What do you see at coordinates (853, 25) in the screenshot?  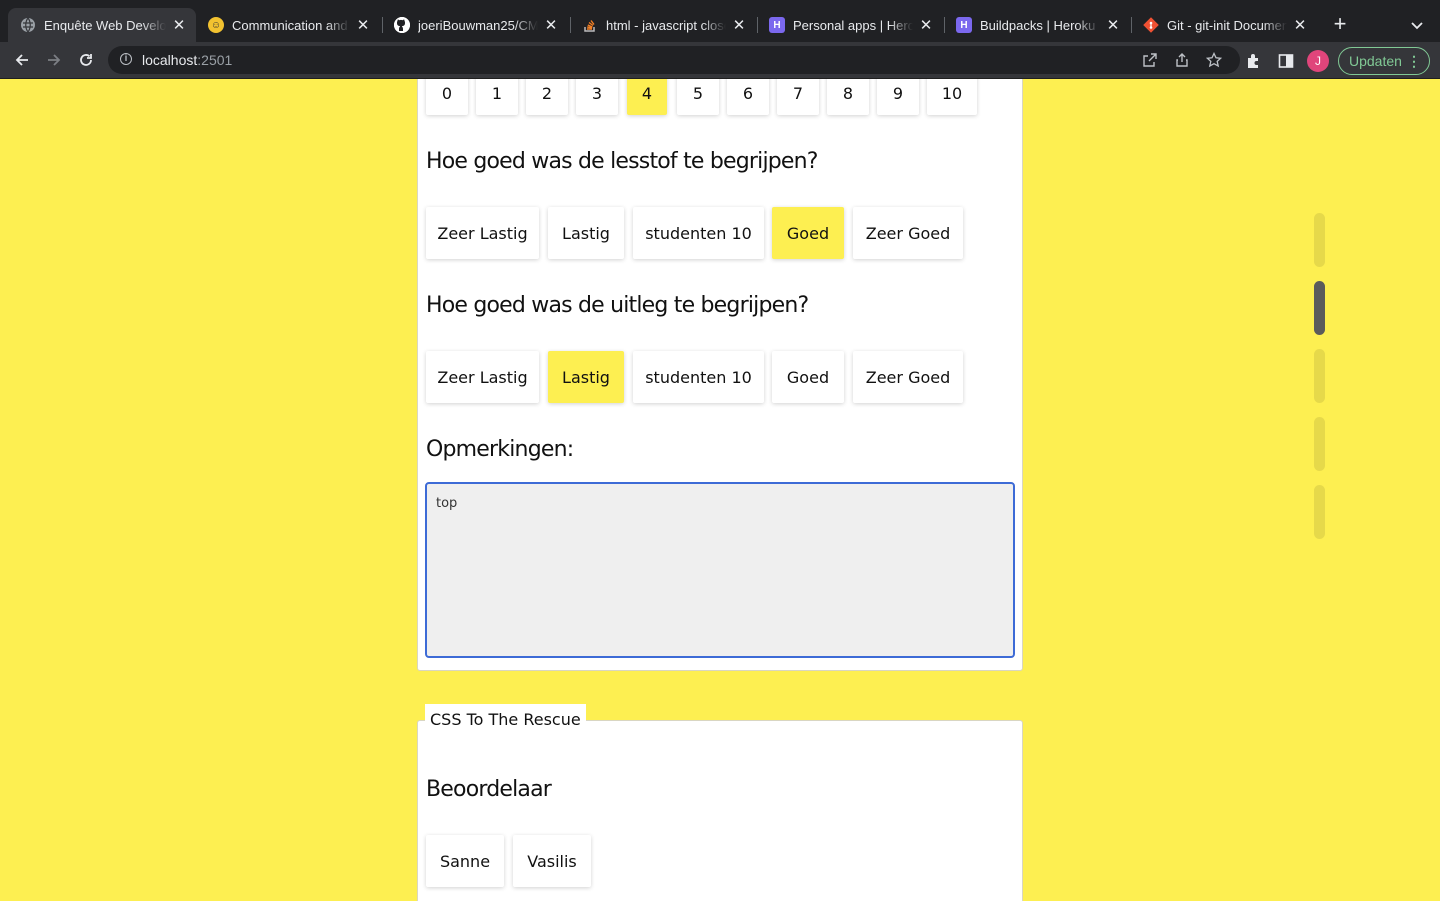 I see `tab-title: Personal apps | Heroku` at bounding box center [853, 25].